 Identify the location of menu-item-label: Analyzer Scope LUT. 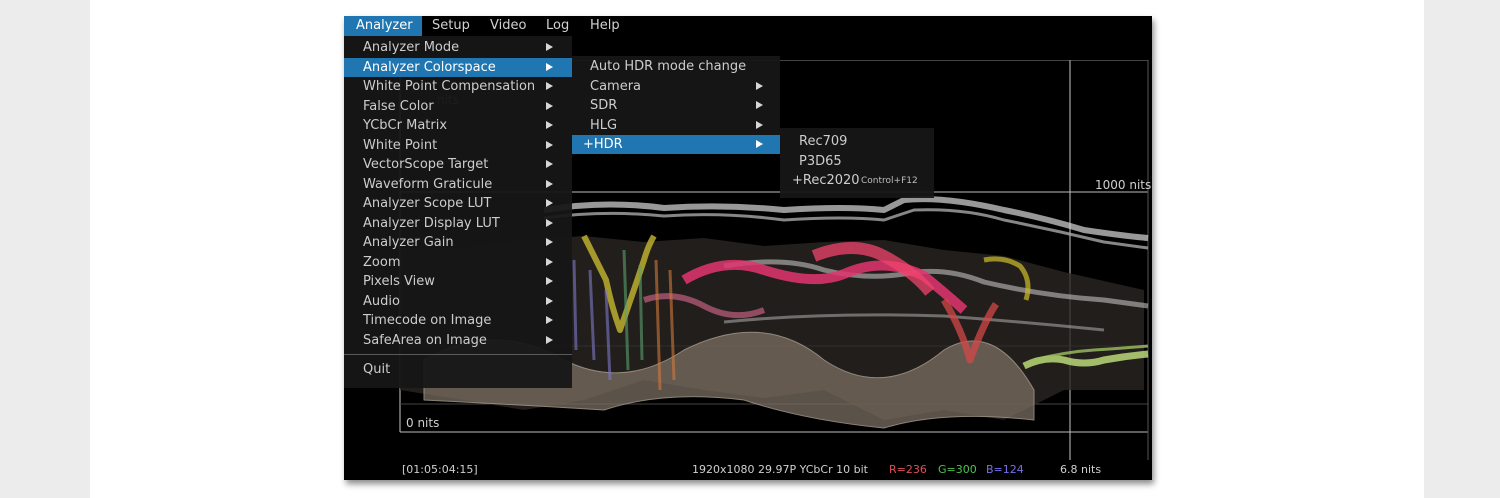
(427, 203).